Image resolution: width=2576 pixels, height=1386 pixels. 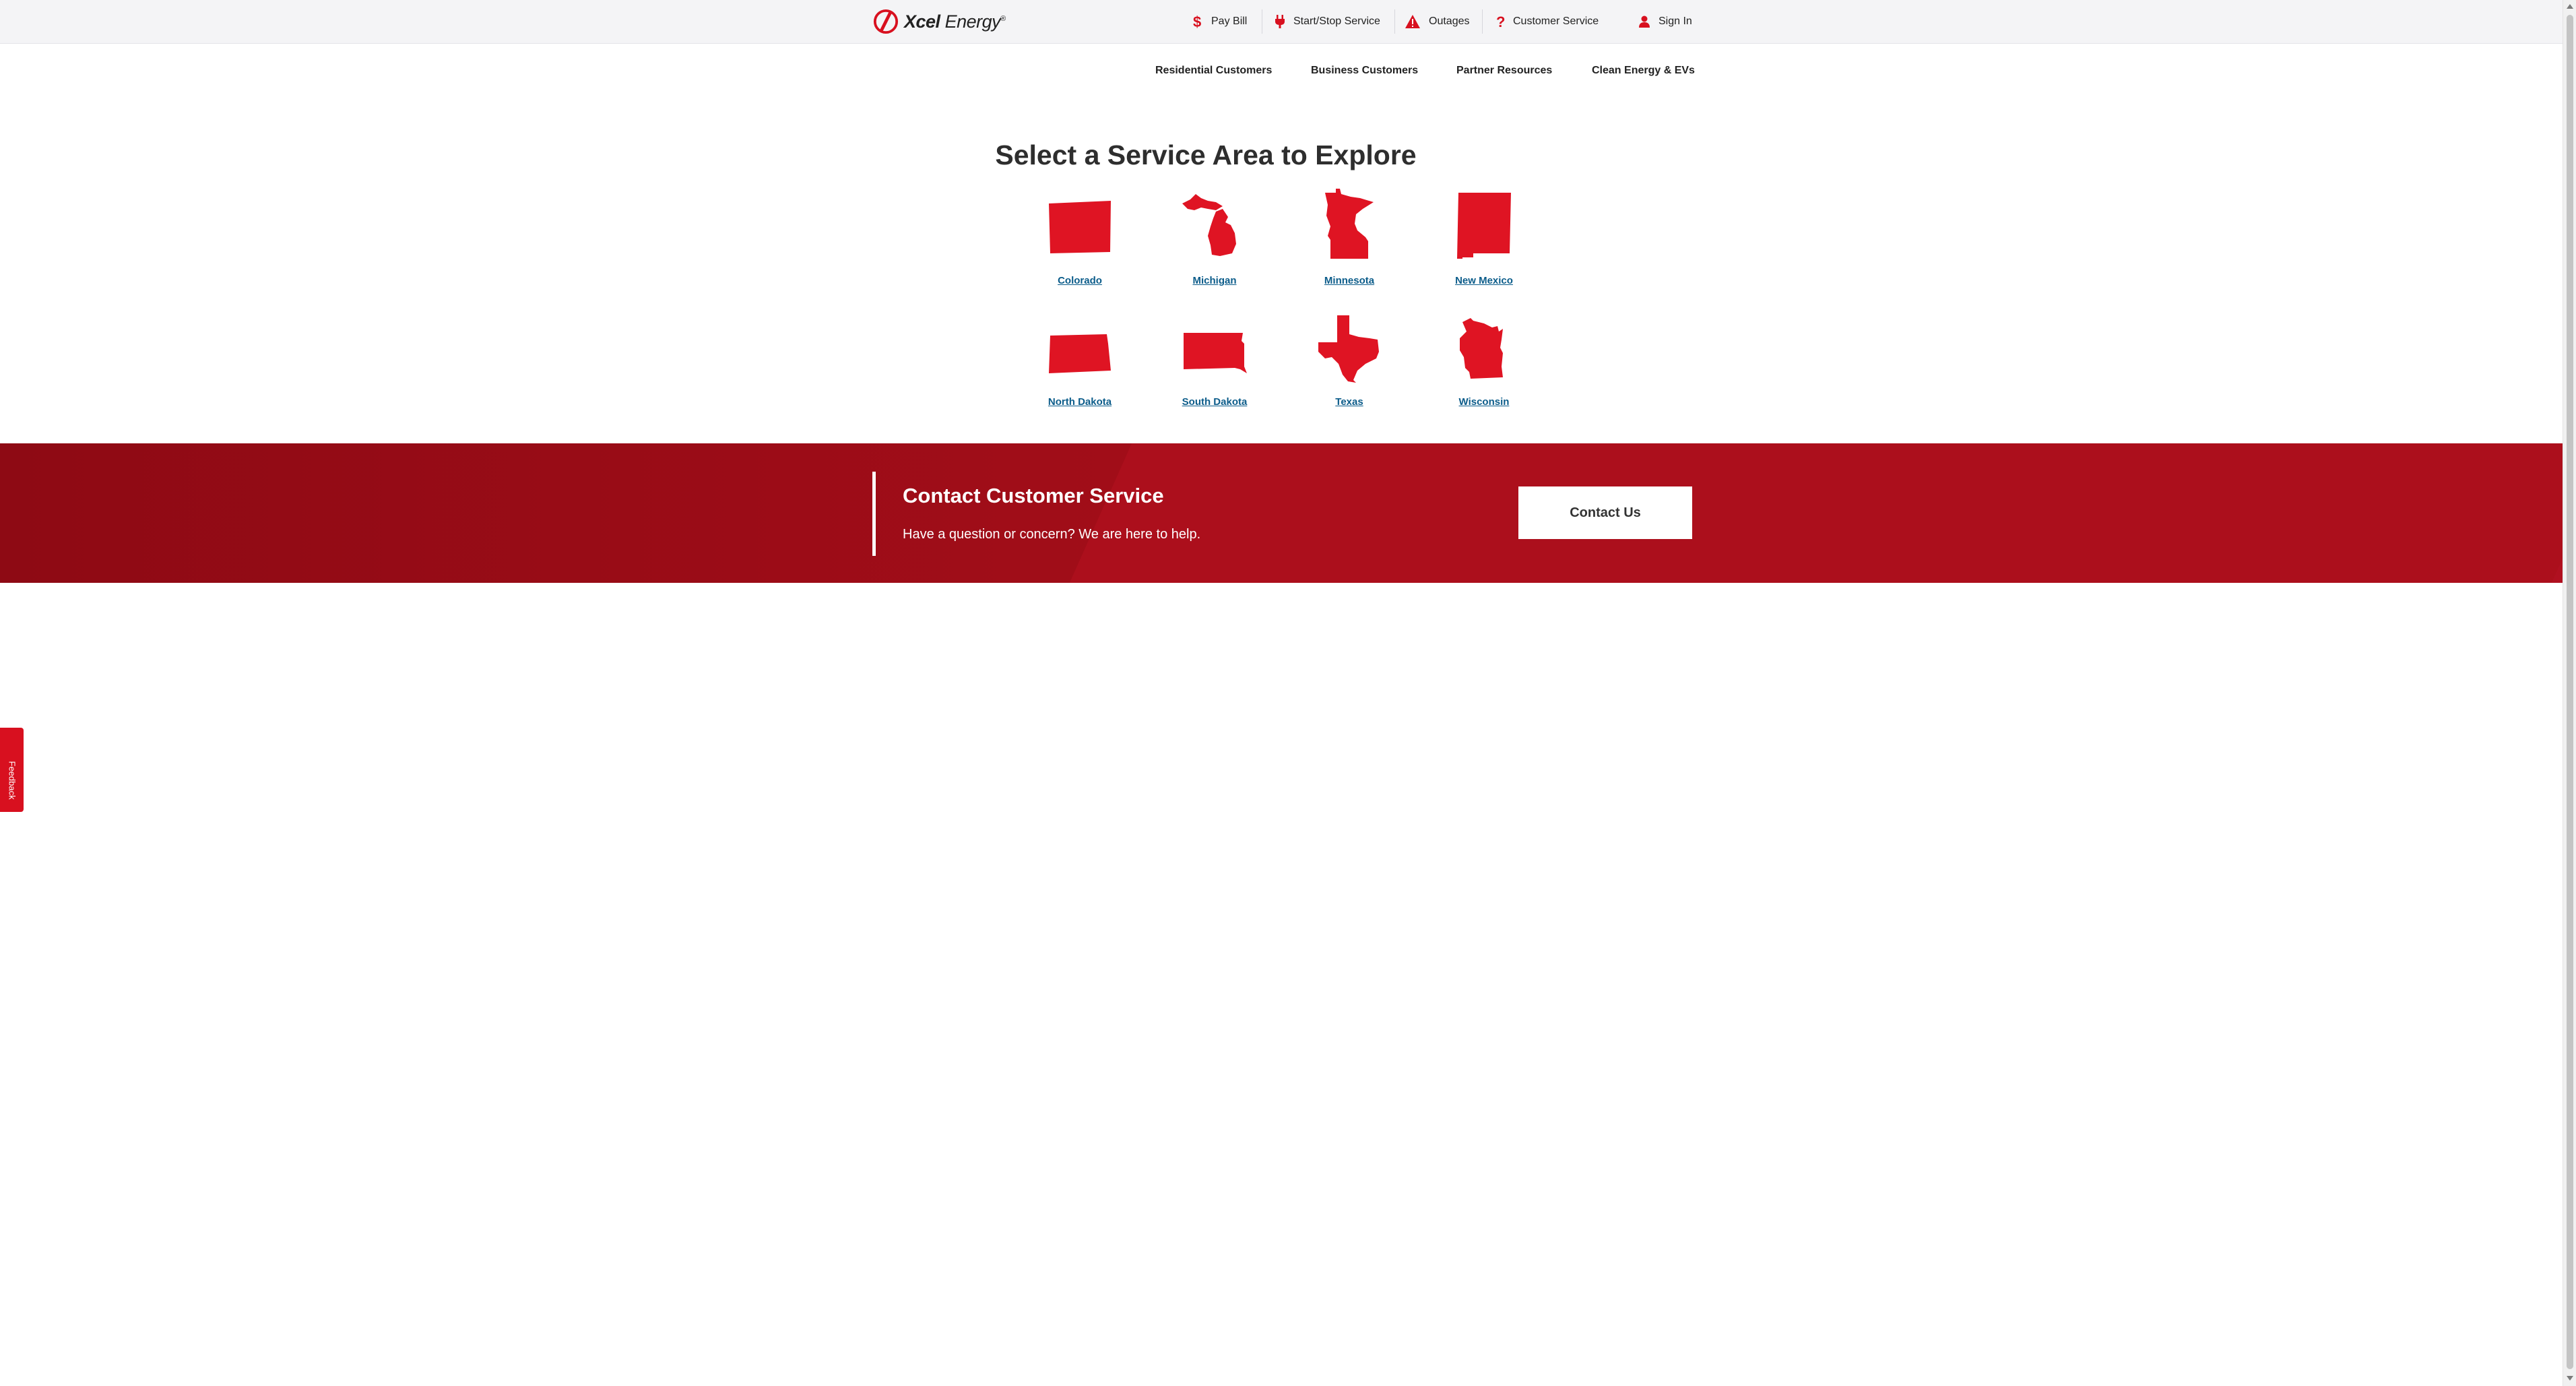 I want to click on scroll-thumb, so click(x=2570, y=692).